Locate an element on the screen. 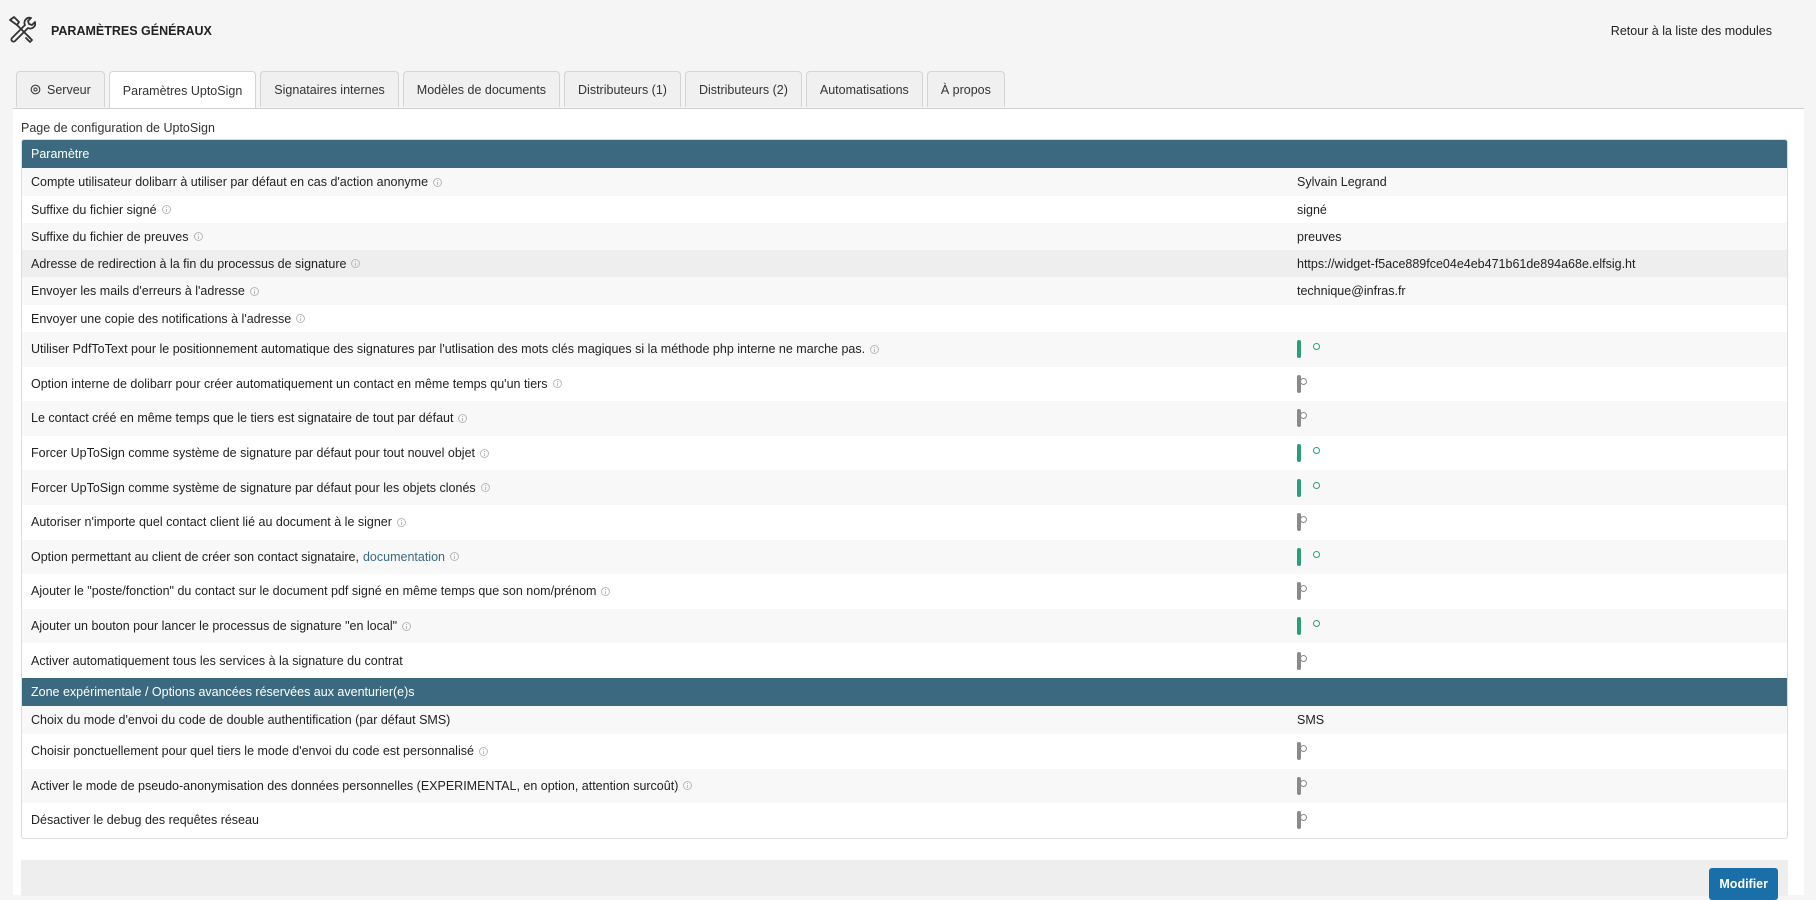 The height and width of the screenshot is (900, 1816). tab-serveur: Serveur is located at coordinates (60, 89).